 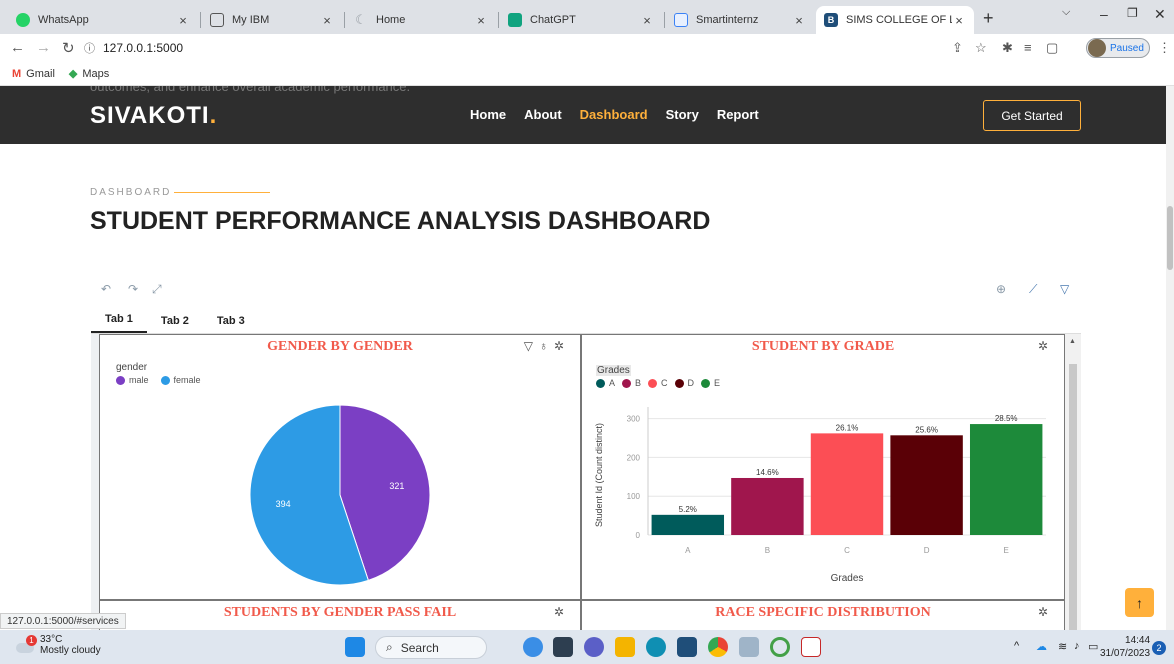 I want to click on notification-badge: 2, so click(x=1159, y=648).